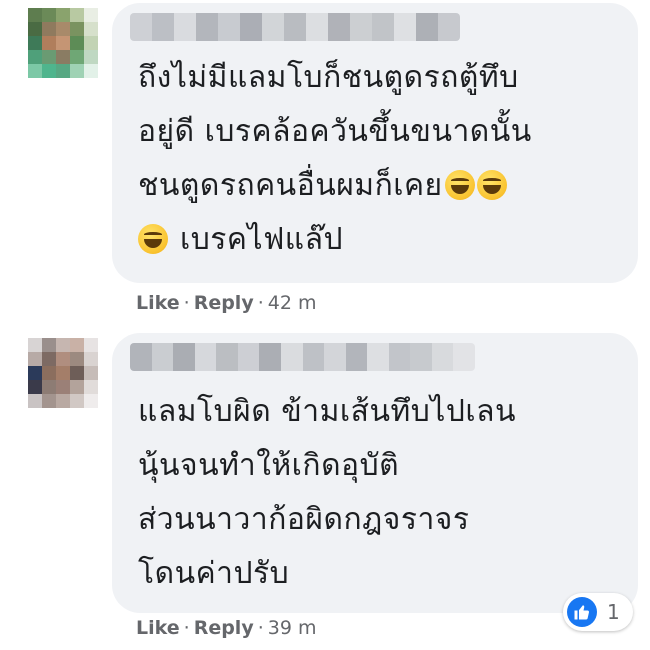 Image resolution: width=650 pixels, height=650 pixels. Describe the element at coordinates (304, 519) in the screenshot. I see `comment-text-line: ส่วนนาวาก้อผิดกฎจราจร` at that location.